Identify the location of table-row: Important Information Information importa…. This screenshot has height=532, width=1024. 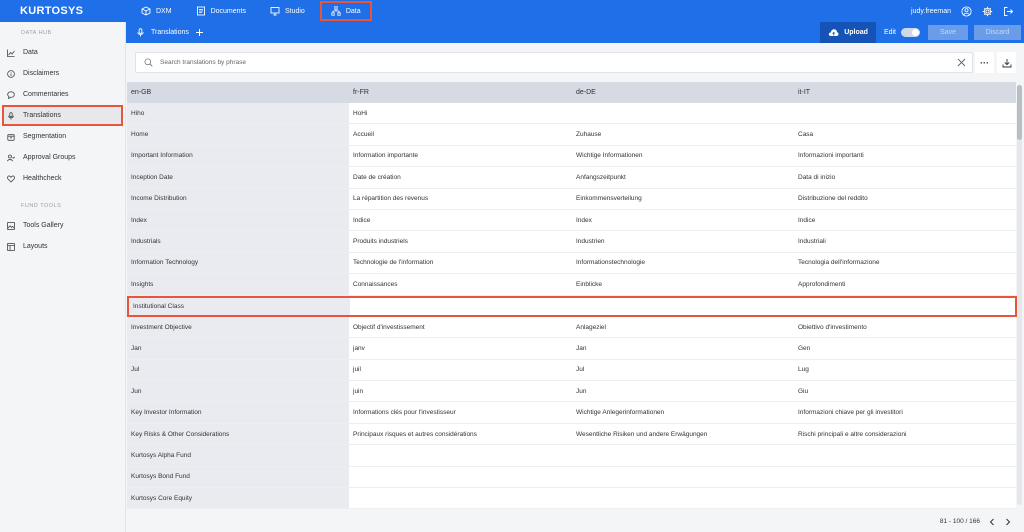
(571, 156).